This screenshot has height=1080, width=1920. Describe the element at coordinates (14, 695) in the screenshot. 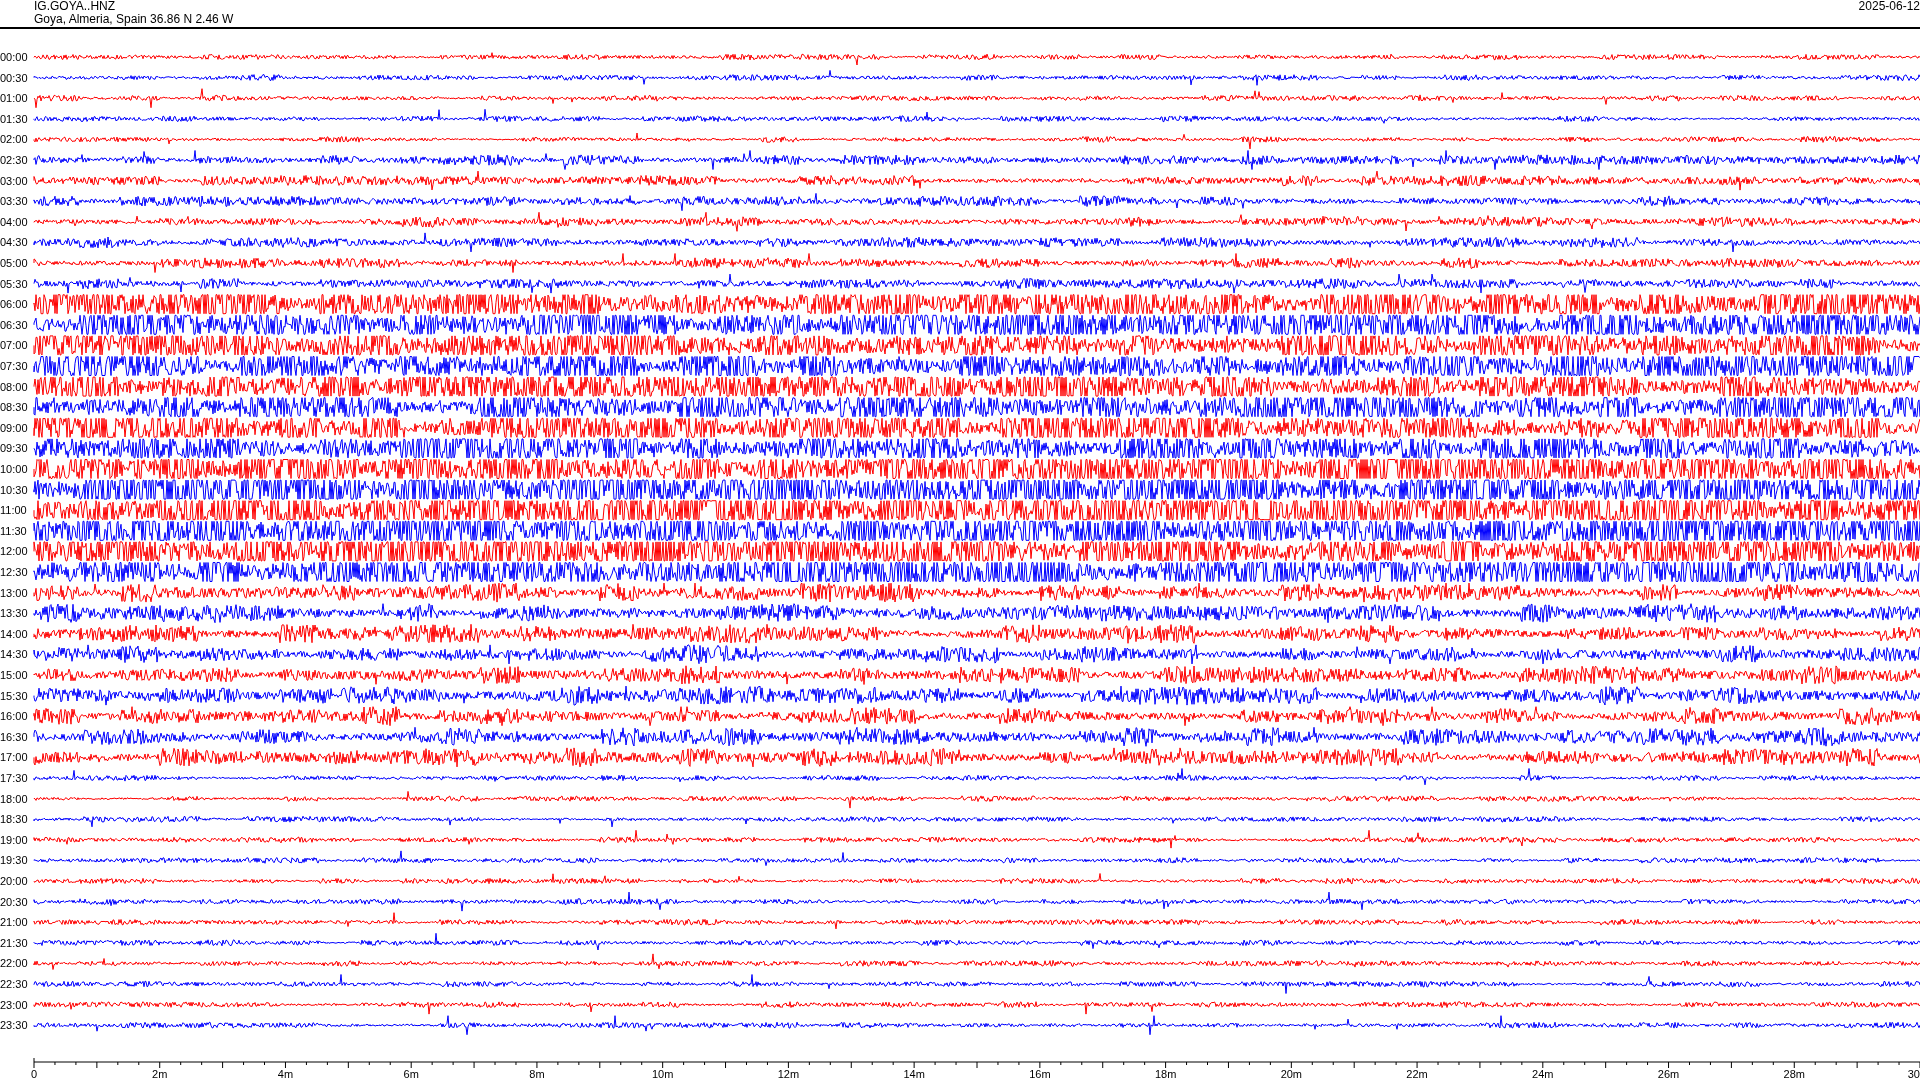

I see `time-label: 15:30` at that location.